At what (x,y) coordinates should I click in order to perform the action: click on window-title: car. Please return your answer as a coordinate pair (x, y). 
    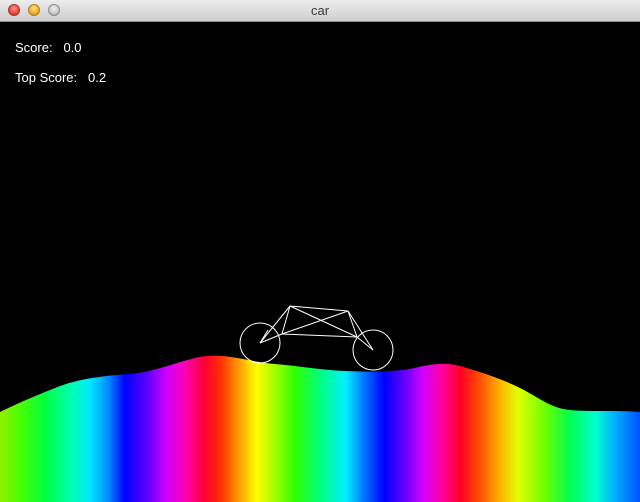
    Looking at the image, I should click on (320, 10).